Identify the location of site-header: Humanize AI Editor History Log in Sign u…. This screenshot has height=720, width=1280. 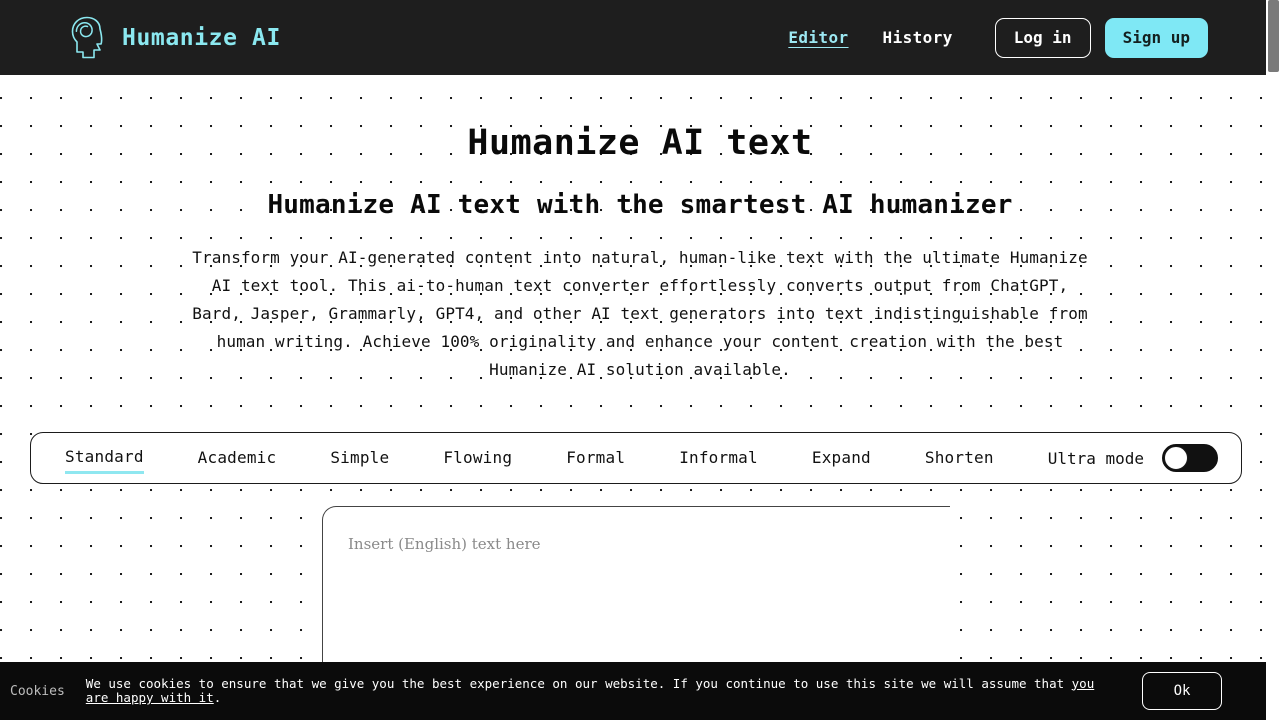
(640, 37).